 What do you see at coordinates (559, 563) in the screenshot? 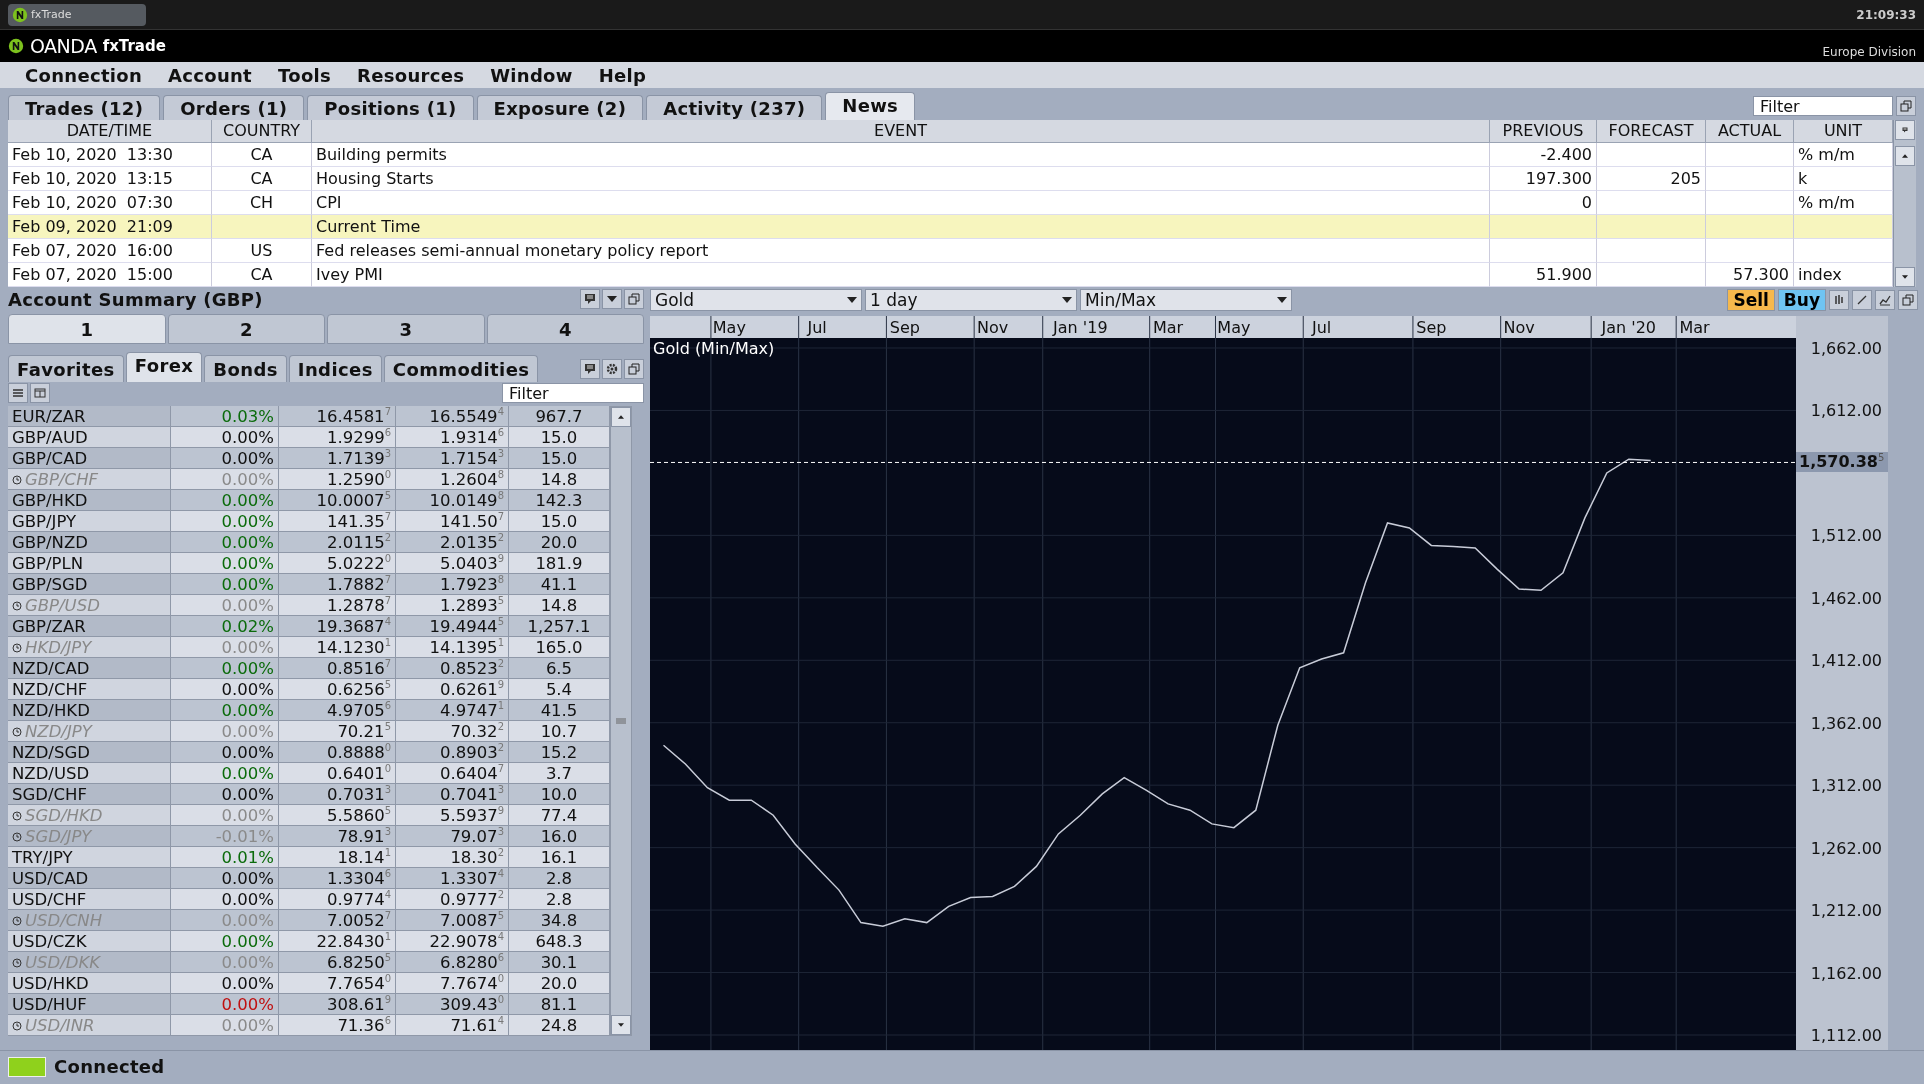
I see `table-cell: 181.9` at bounding box center [559, 563].